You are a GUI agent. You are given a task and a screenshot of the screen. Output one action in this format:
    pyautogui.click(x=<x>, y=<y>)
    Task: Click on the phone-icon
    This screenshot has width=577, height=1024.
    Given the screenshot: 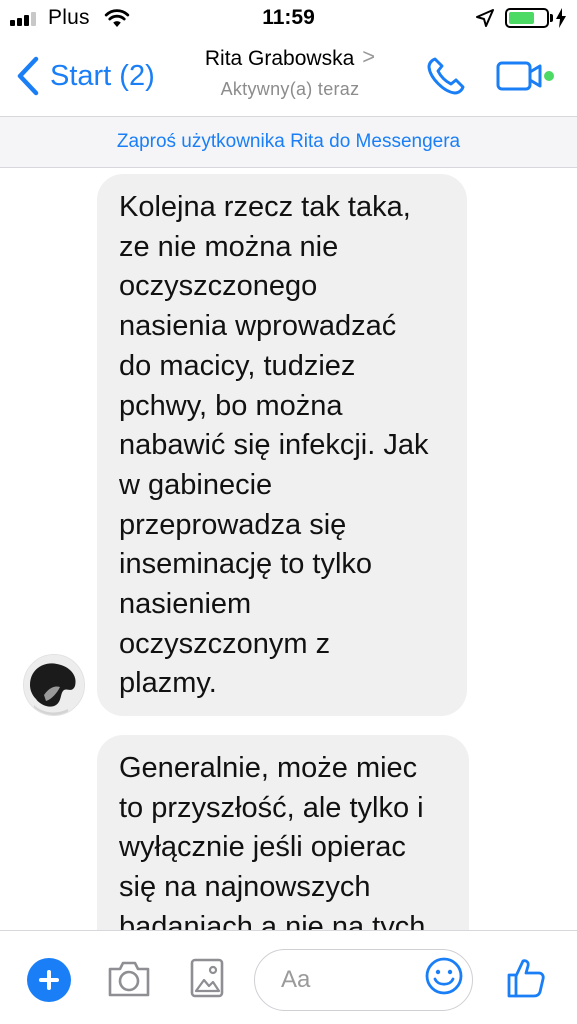 What is the action you would take?
    pyautogui.click(x=446, y=76)
    